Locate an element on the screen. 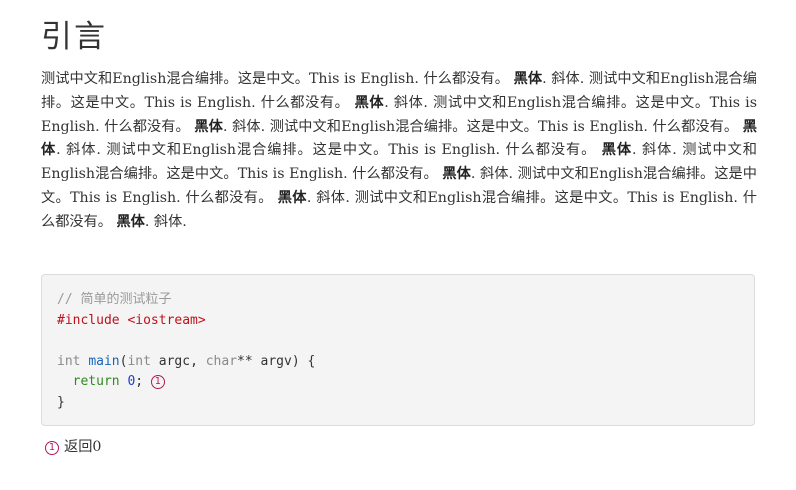 The height and width of the screenshot is (490, 796). page-title: 引言 is located at coordinates (74, 37).